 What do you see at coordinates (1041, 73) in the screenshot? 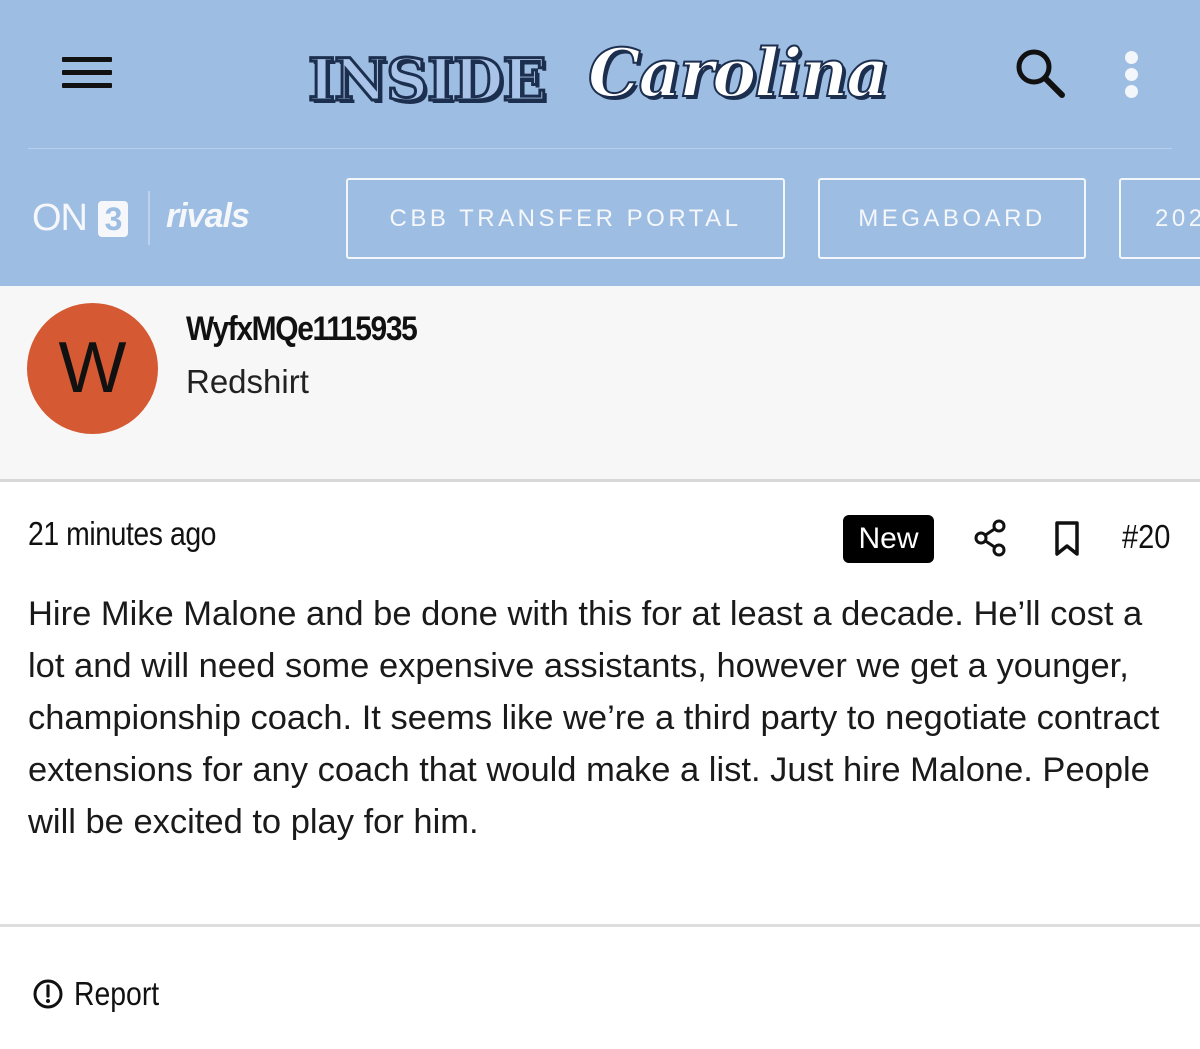
I see `search-icon` at bounding box center [1041, 73].